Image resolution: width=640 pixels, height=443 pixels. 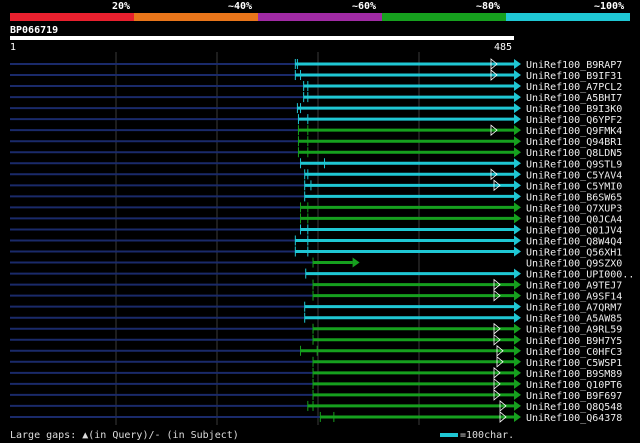 I want to click on hit-label: UniRef100_Q0JCA4, so click(x=574, y=219).